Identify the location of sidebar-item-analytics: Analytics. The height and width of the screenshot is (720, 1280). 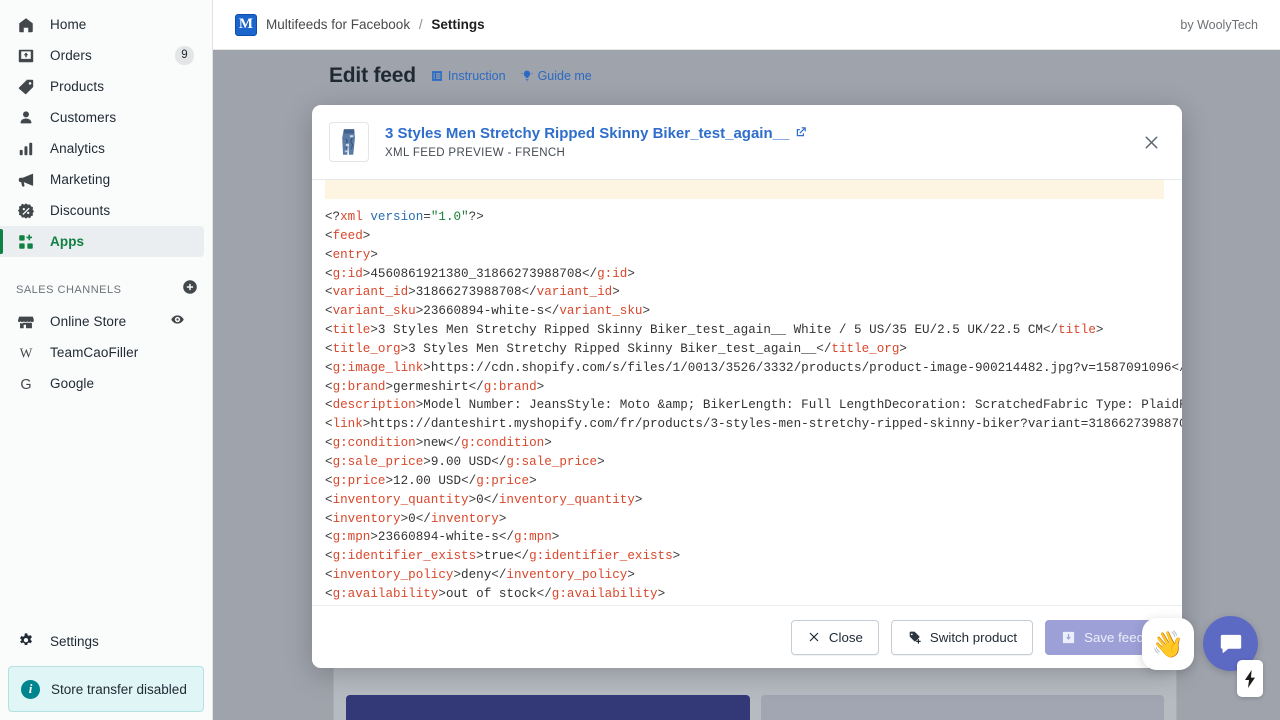
(102, 148).